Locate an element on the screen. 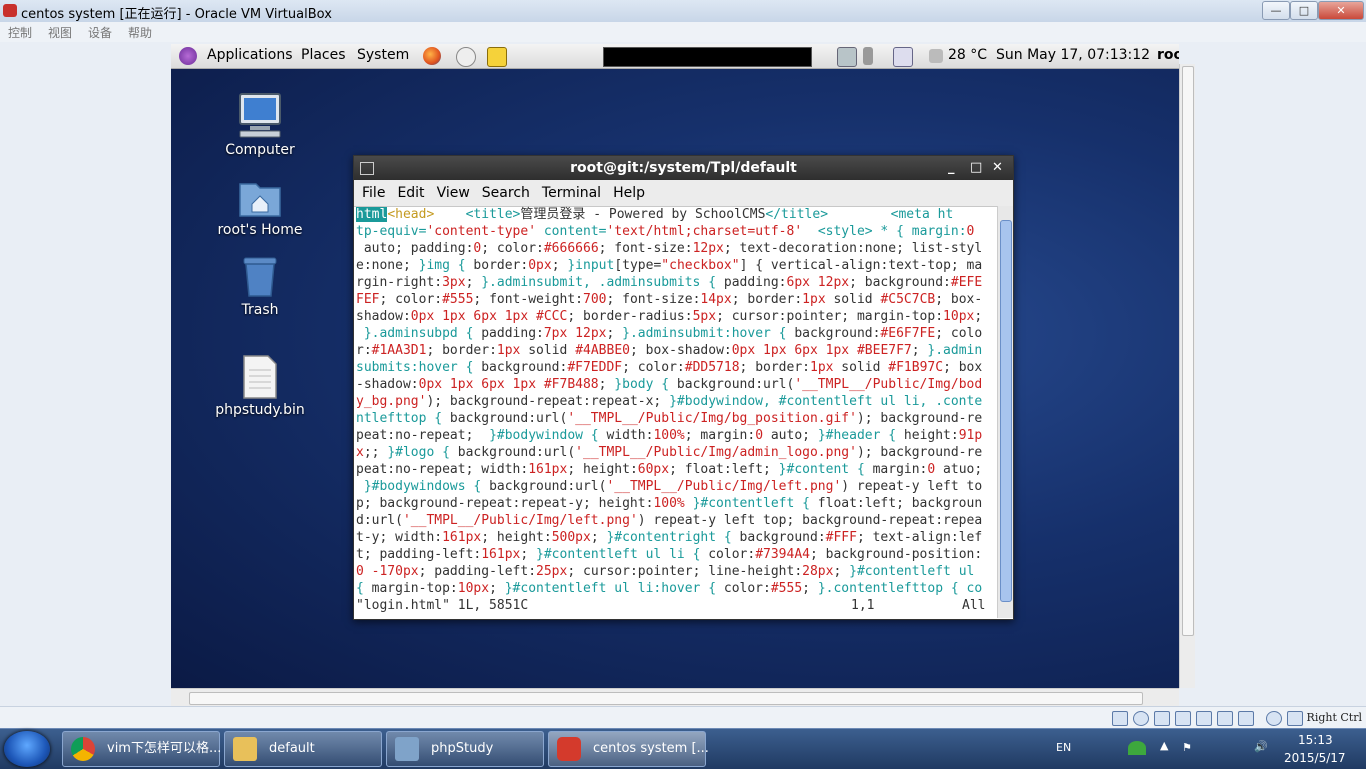  terminal-scroll-thumb is located at coordinates (1006, 411).